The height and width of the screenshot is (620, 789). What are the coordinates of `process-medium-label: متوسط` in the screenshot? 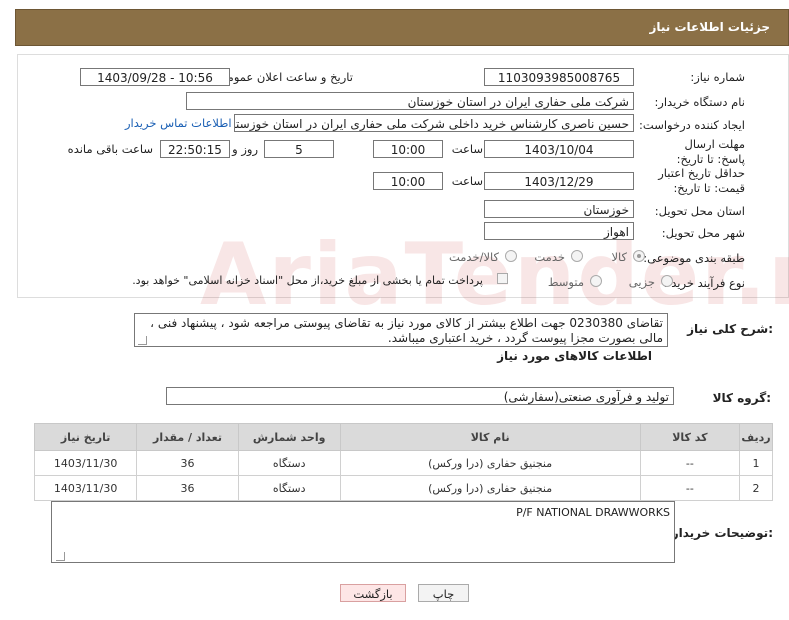 It's located at (565, 282).